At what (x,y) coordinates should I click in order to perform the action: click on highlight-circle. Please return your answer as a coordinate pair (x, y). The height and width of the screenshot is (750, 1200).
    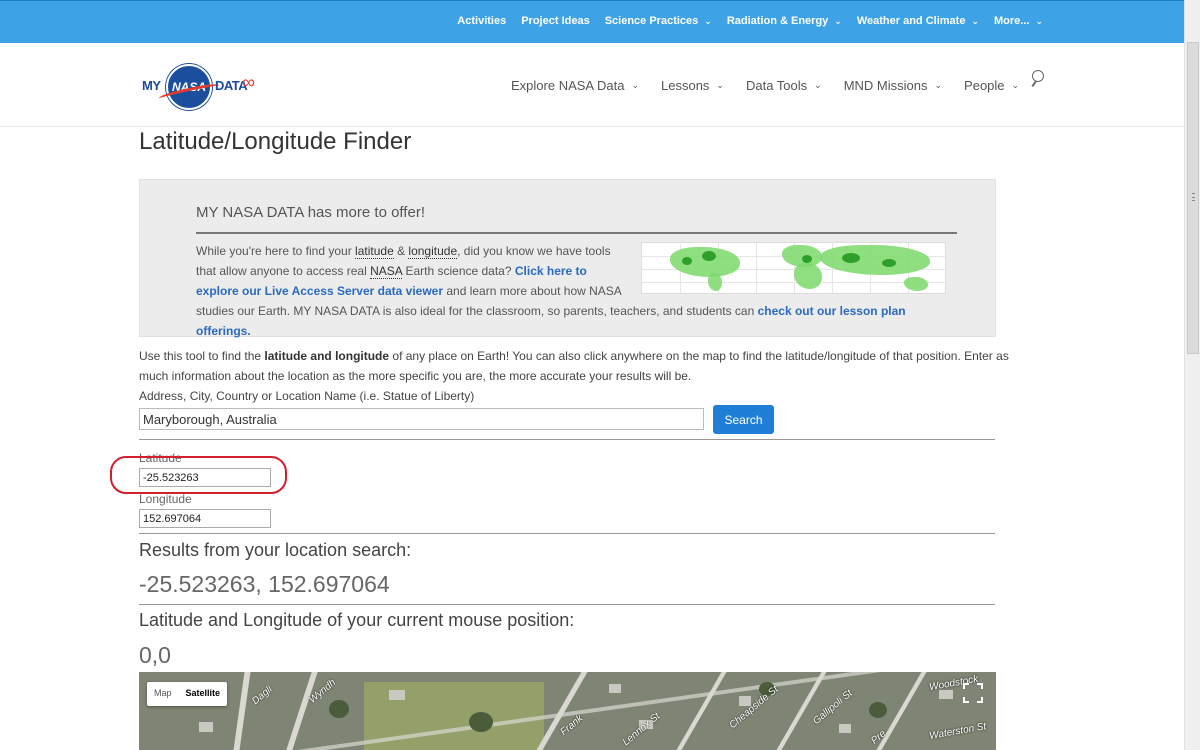
    Looking at the image, I should click on (198, 475).